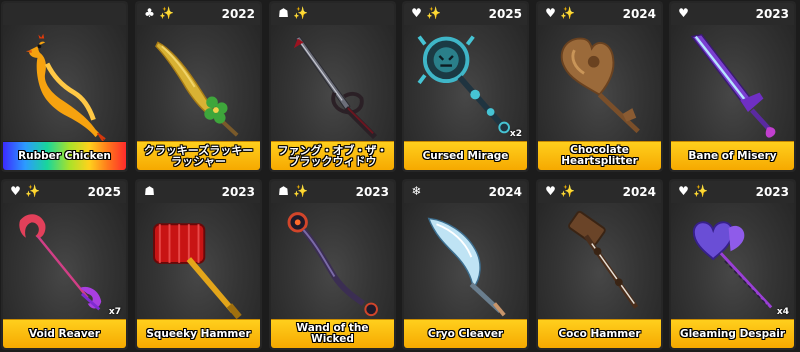 This screenshot has height=352, width=800. I want to click on item-card-header, so click(64, 14).